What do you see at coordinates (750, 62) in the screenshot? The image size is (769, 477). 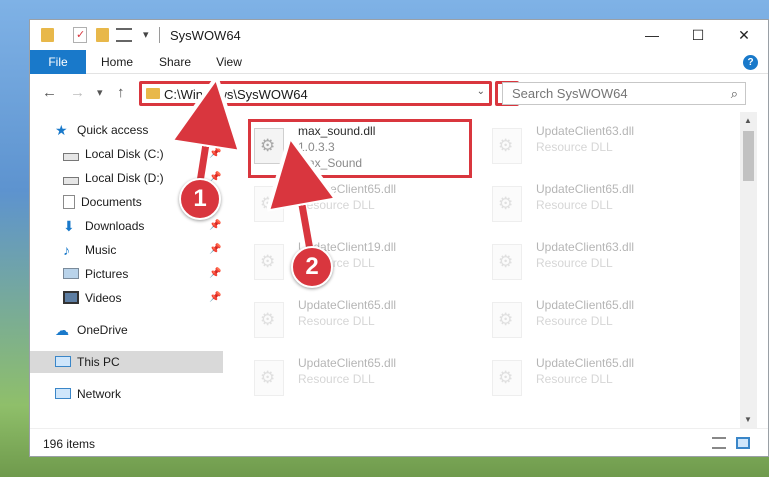 I see `help-icon: ?` at bounding box center [750, 62].